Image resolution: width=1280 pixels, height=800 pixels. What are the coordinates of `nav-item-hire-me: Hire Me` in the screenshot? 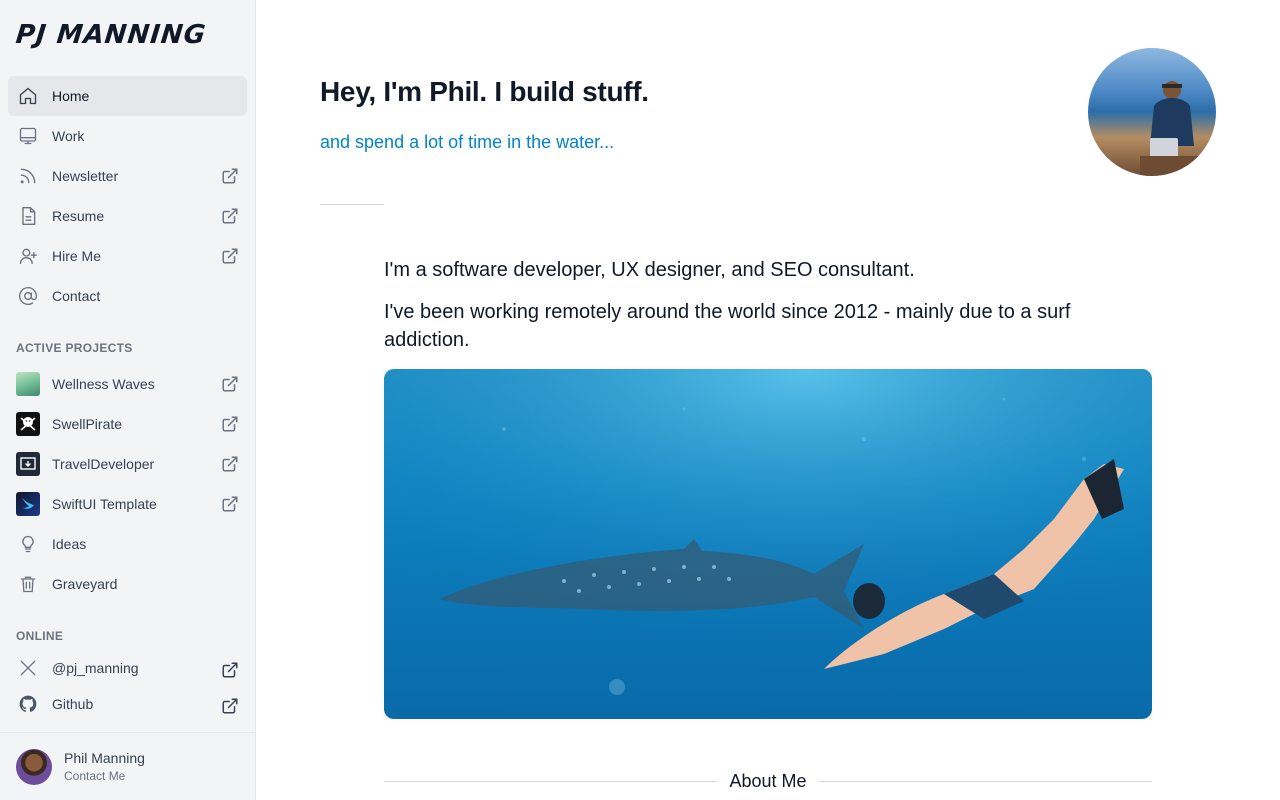 It's located at (127, 256).